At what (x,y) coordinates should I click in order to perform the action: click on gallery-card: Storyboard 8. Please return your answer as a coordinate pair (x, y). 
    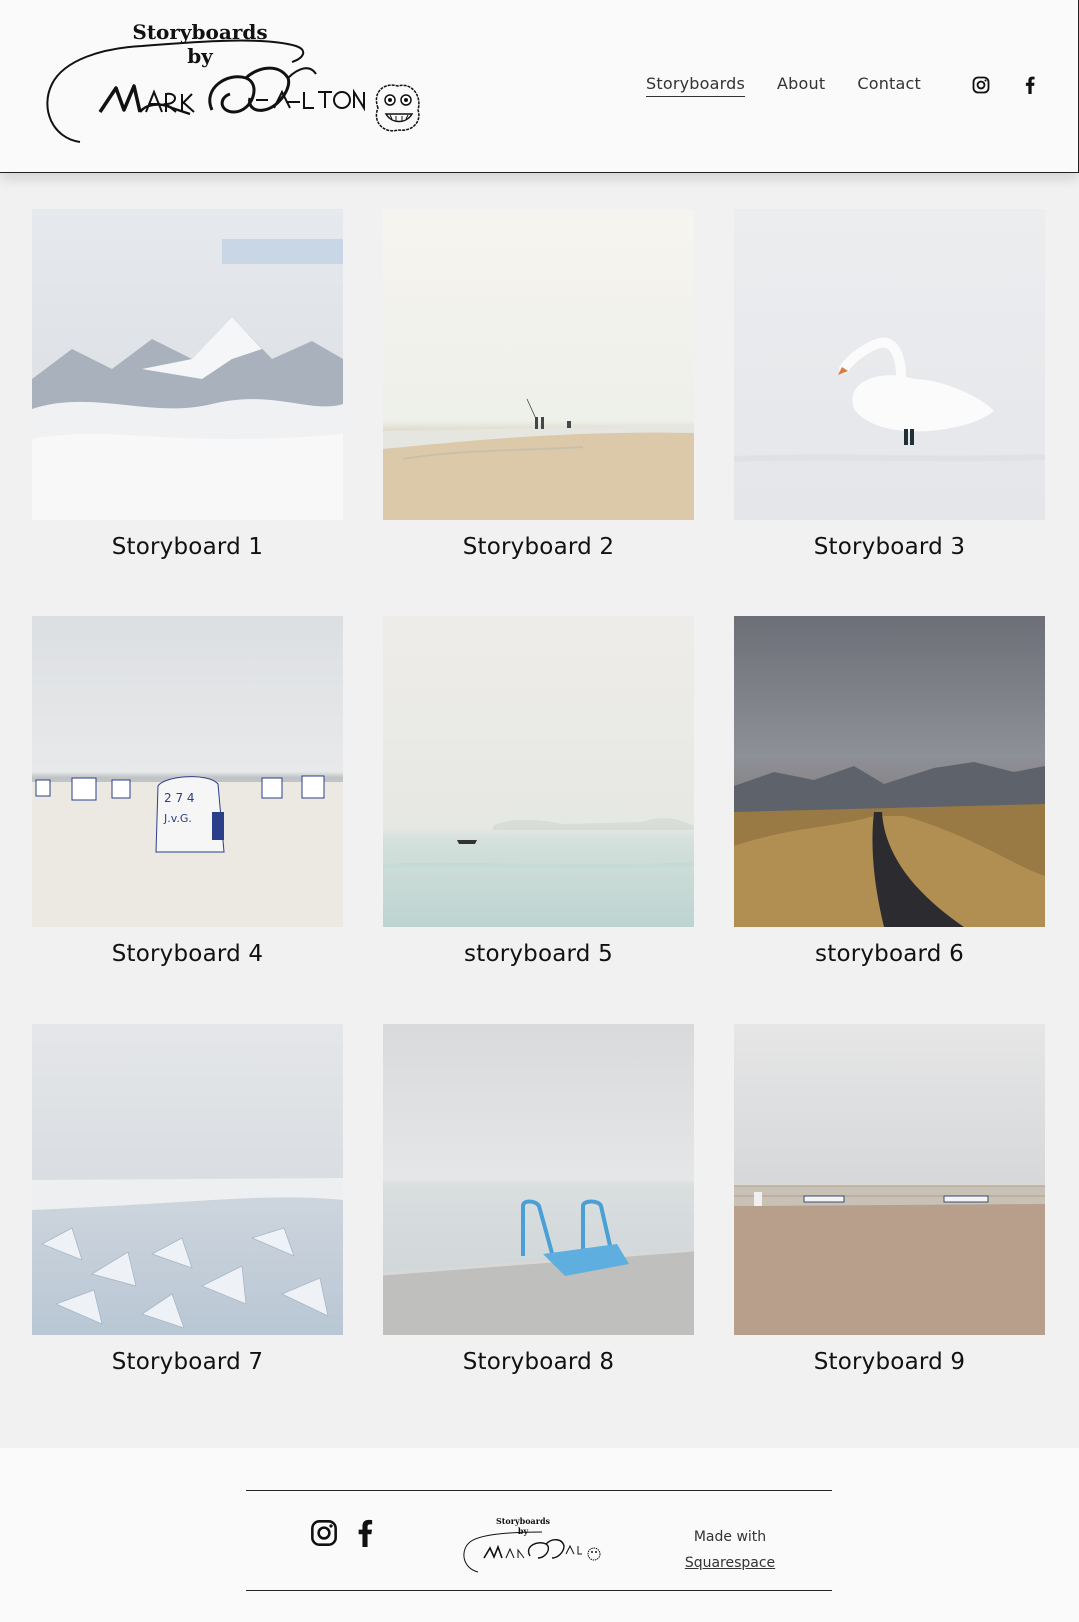
    Looking at the image, I should click on (538, 1199).